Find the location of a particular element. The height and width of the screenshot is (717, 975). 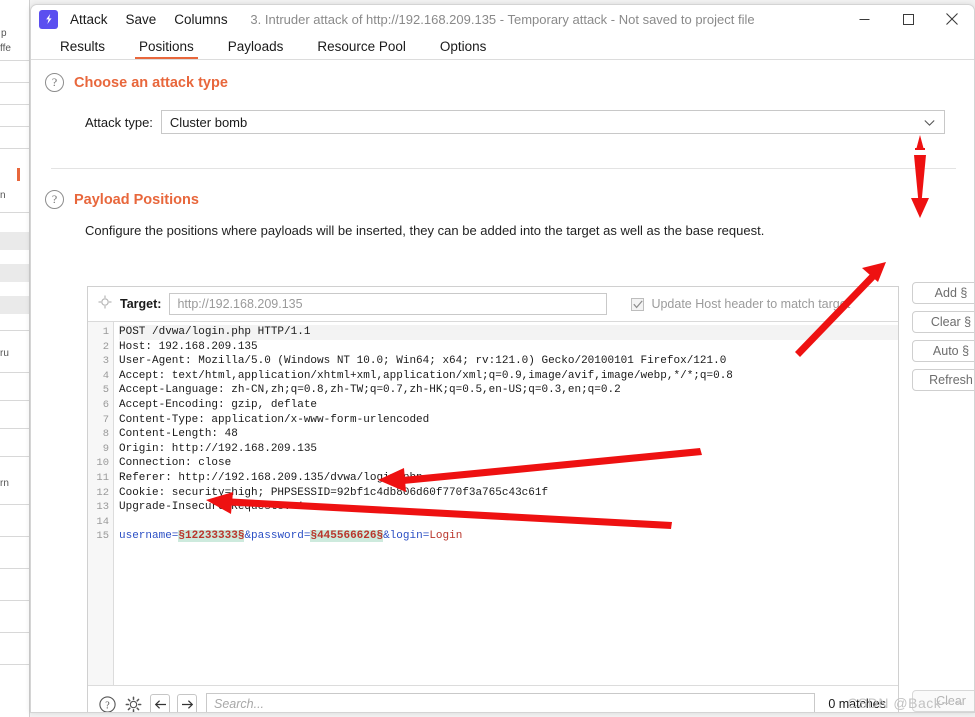

target-input: http://192.168.209.135 is located at coordinates (388, 304).